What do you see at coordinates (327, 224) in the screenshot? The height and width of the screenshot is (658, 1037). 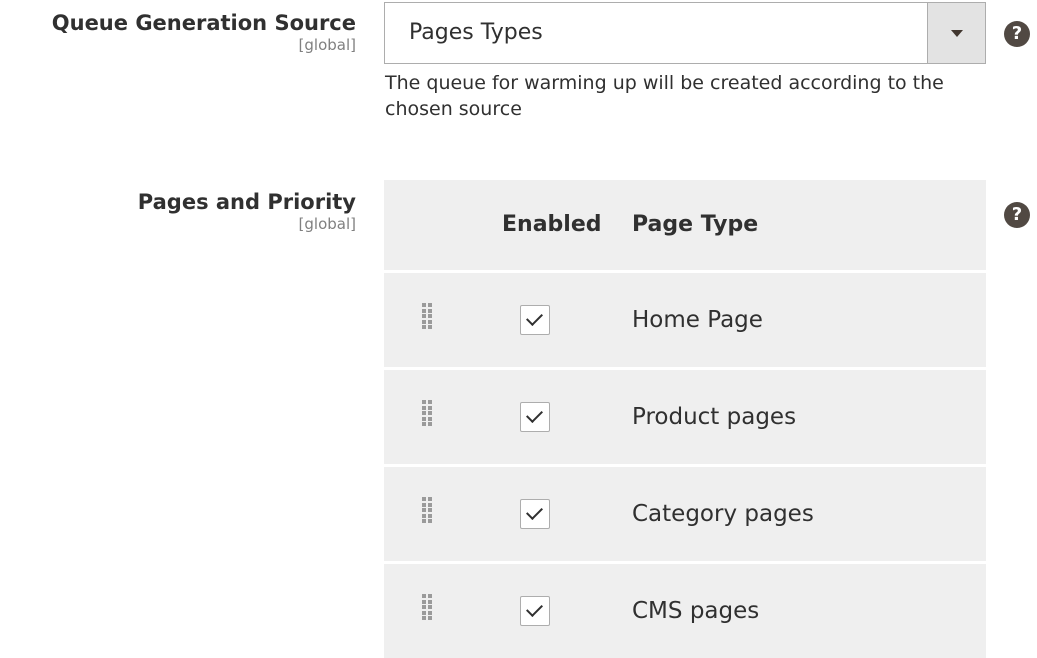 I see `pages-priority-scope: [global]` at bounding box center [327, 224].